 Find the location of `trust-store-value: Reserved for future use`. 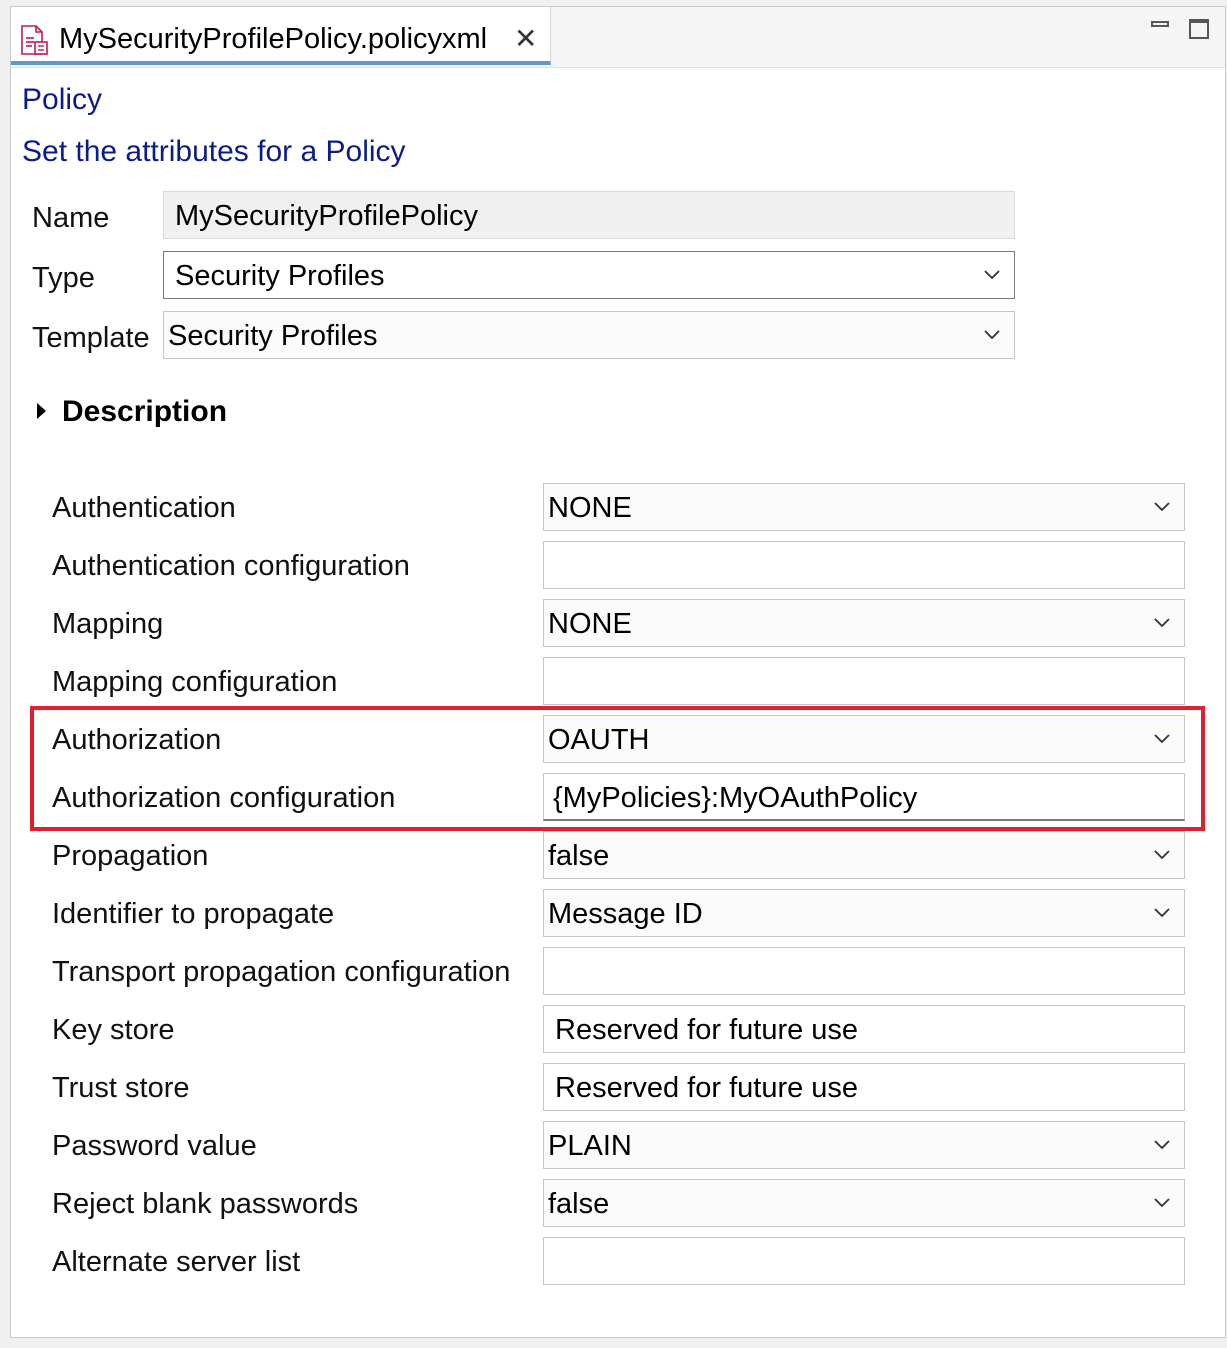

trust-store-value: Reserved for future use is located at coordinates (707, 1088).